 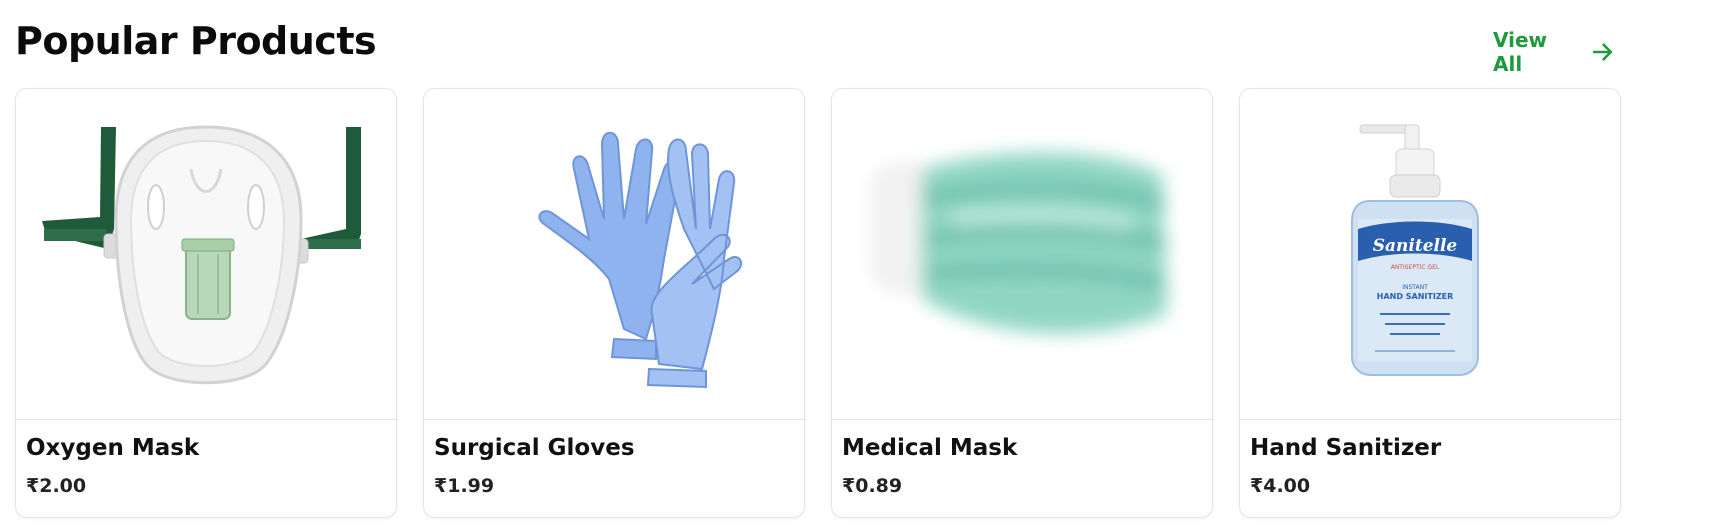 I want to click on product-price: ₹2.00, so click(x=56, y=486).